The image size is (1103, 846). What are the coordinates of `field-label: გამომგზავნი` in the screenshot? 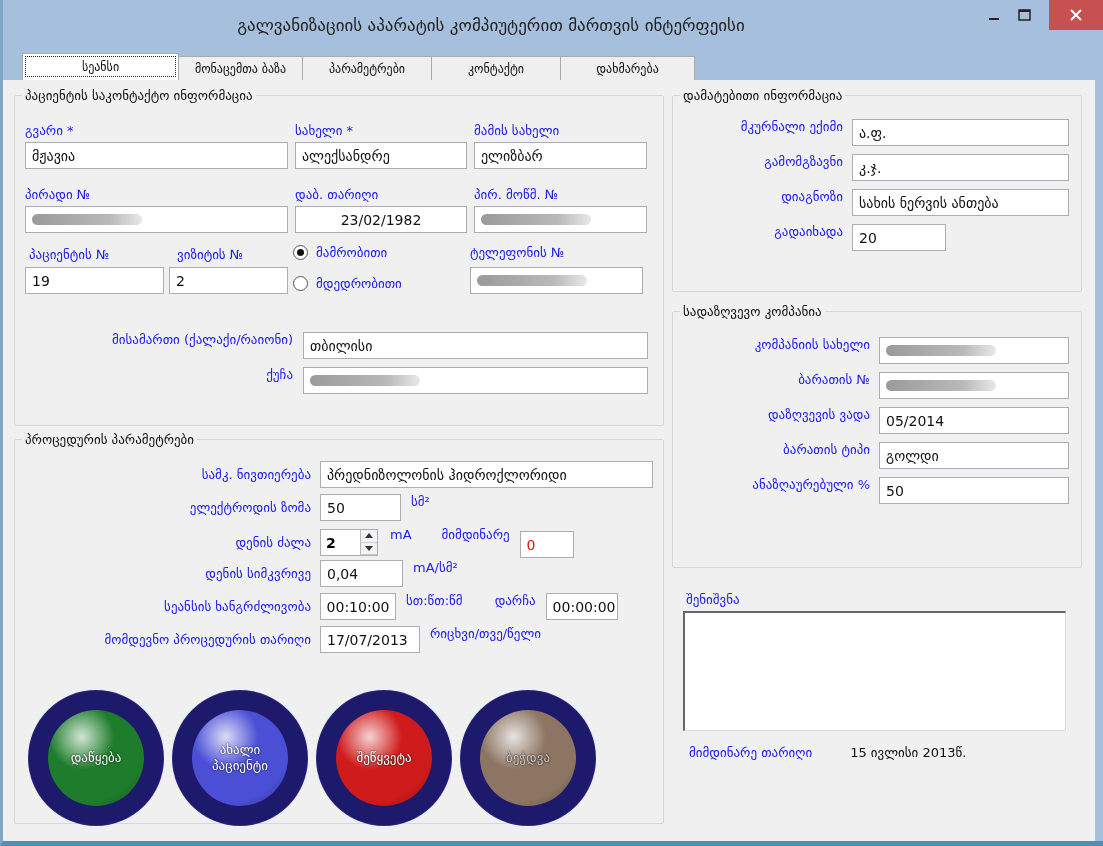 It's located at (803, 161).